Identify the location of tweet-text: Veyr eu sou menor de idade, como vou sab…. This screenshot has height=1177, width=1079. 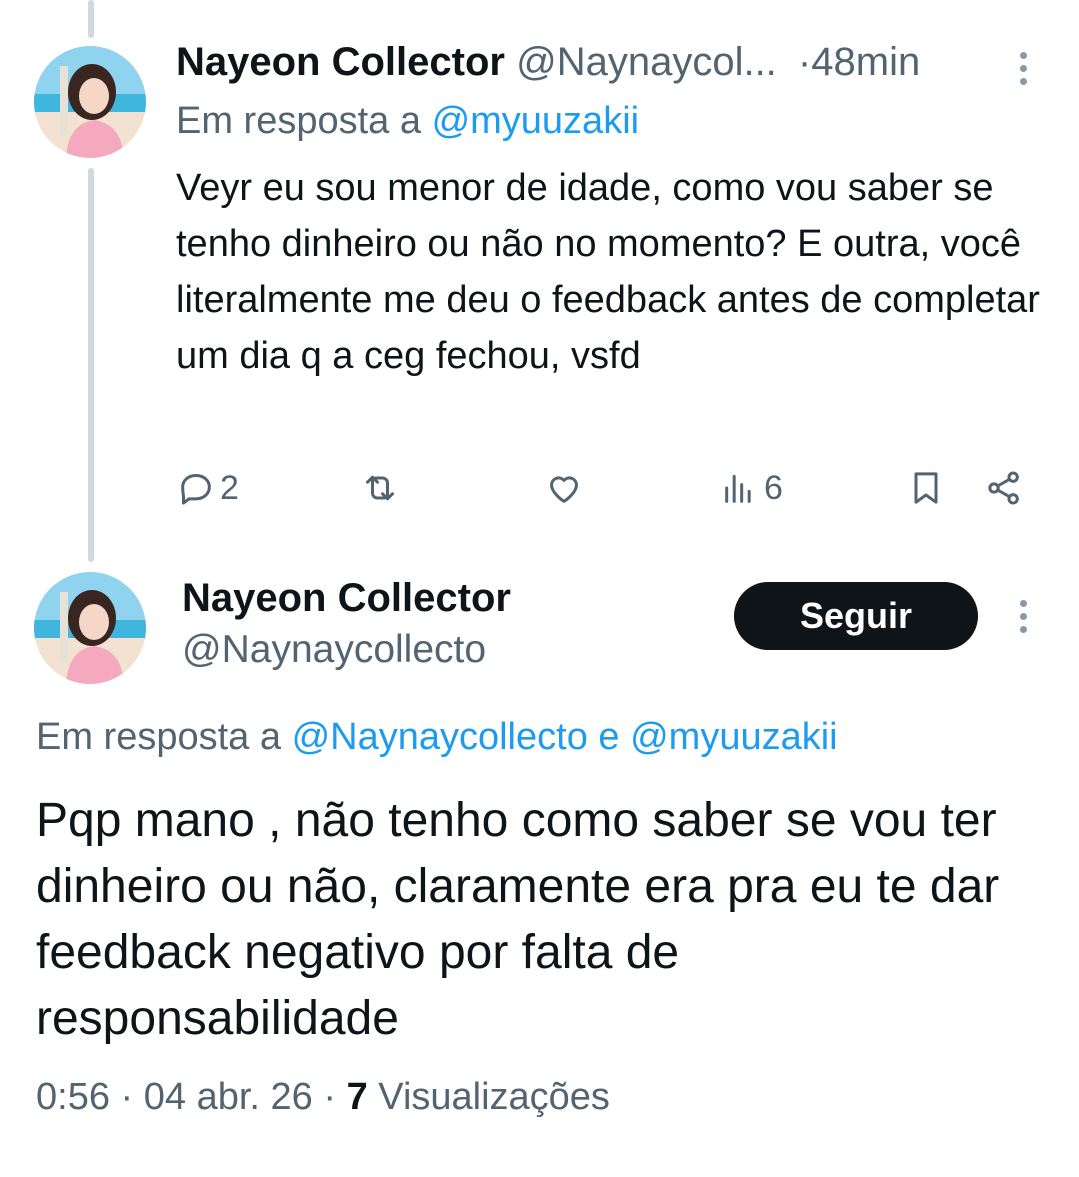
(608, 272).